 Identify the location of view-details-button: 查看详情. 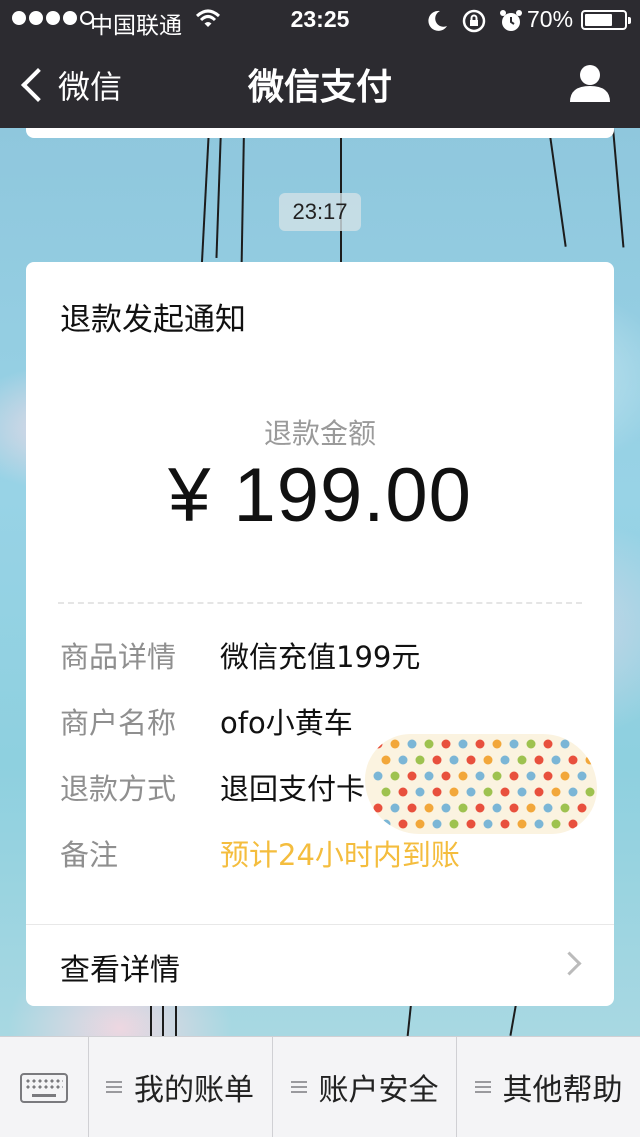
(320, 965).